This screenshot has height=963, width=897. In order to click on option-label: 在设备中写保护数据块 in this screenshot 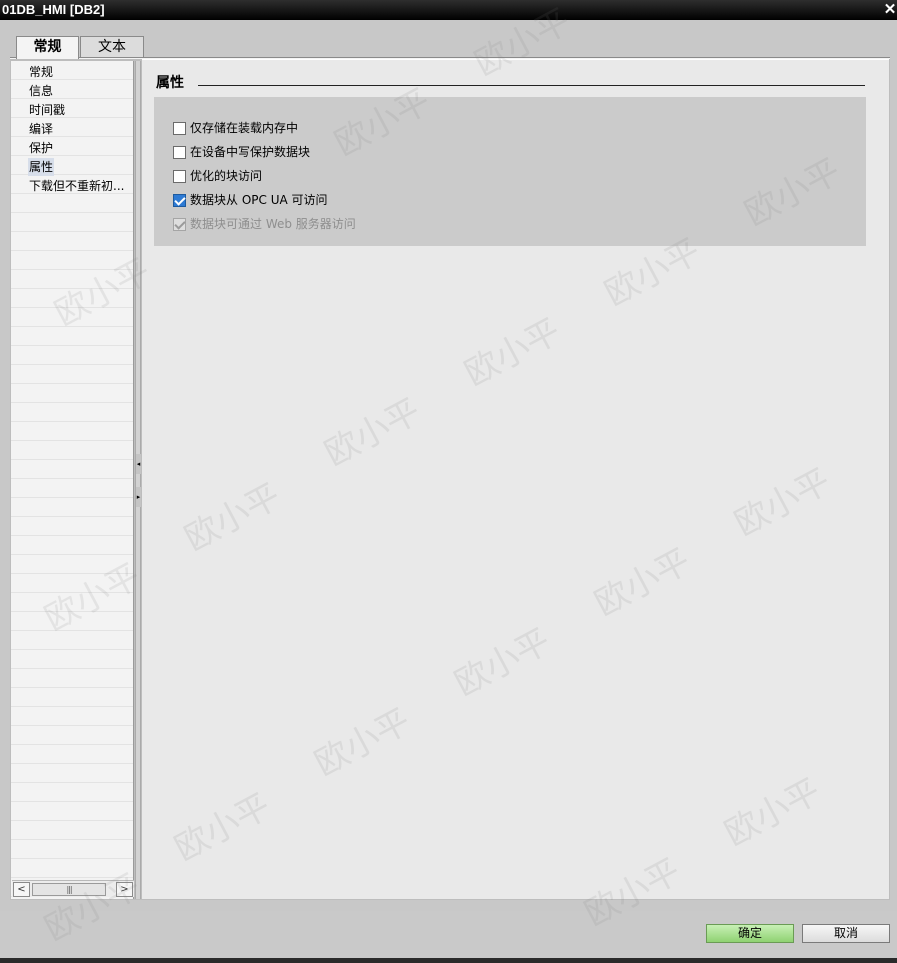, I will do `click(250, 152)`.